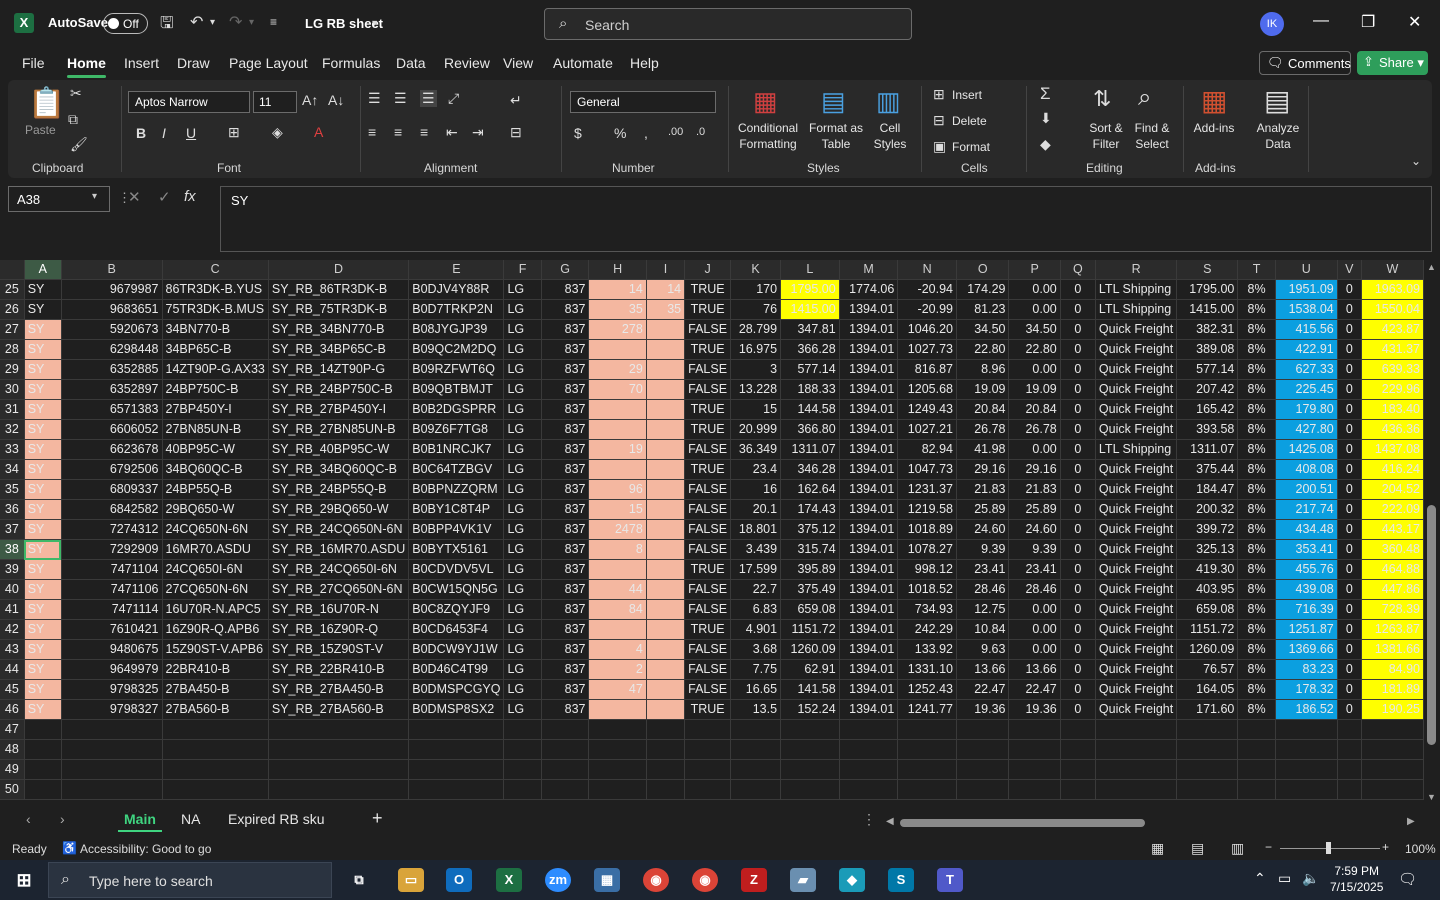  I want to click on cell-c42: 16Z90R-Q.APB6, so click(215, 629).